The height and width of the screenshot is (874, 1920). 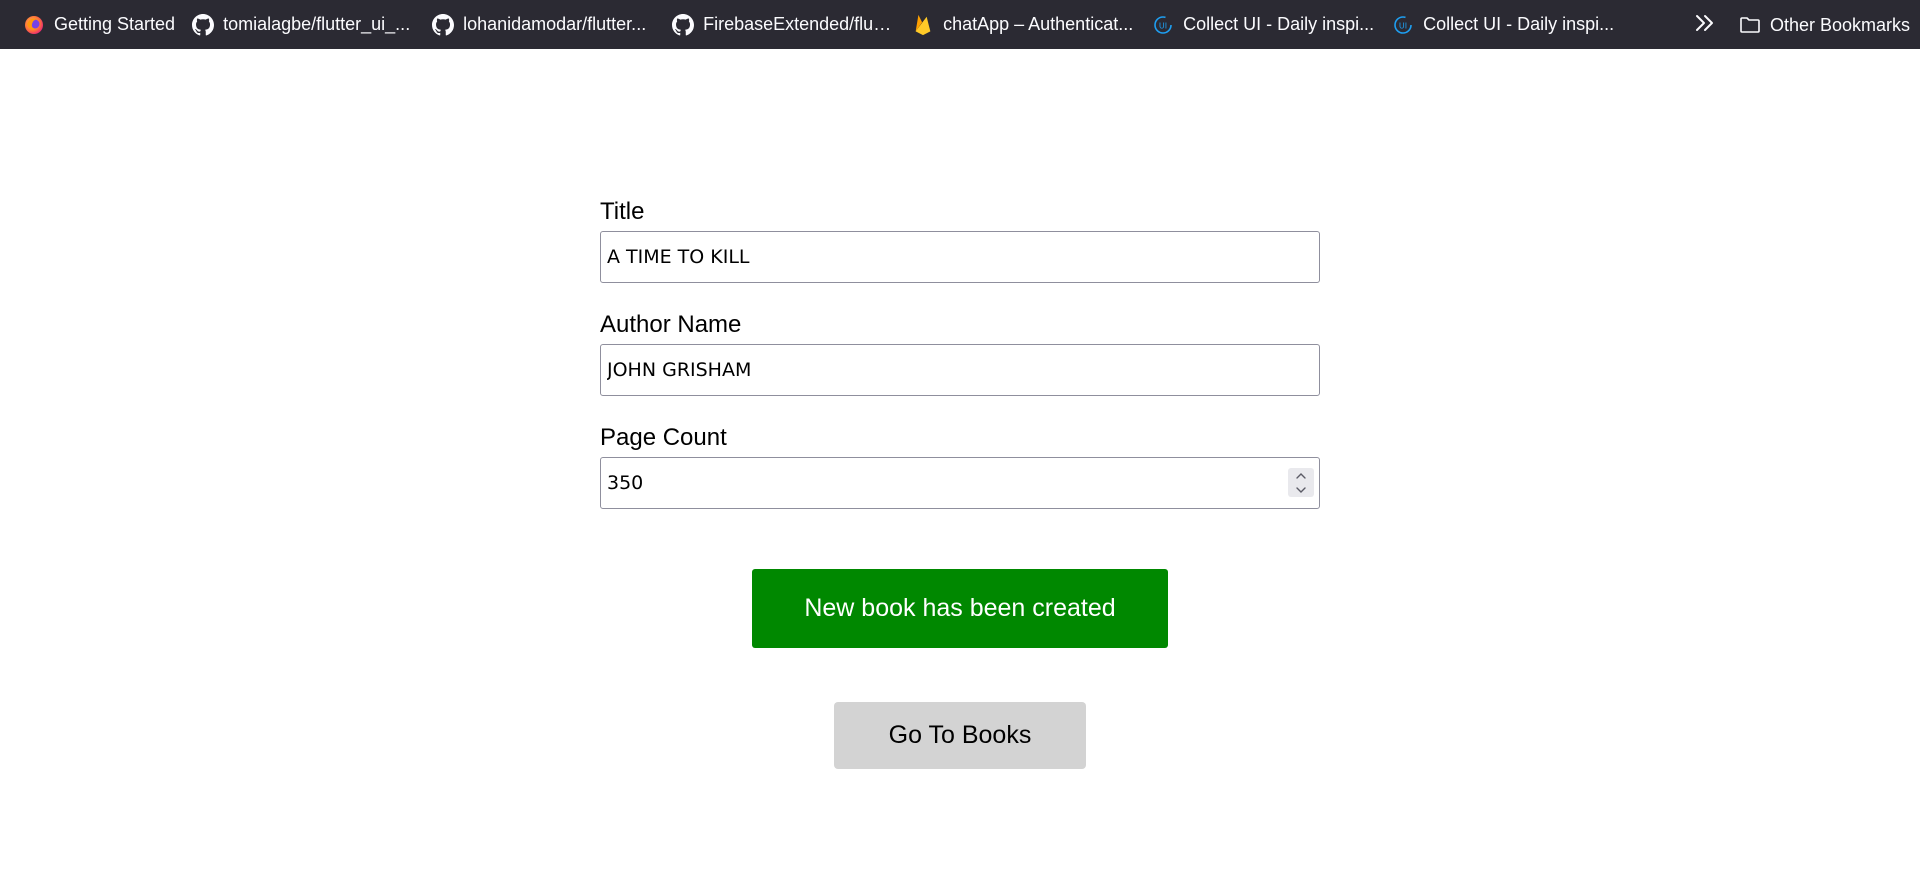 I want to click on bookmark-getting-started: Getting Started, so click(x=98, y=25).